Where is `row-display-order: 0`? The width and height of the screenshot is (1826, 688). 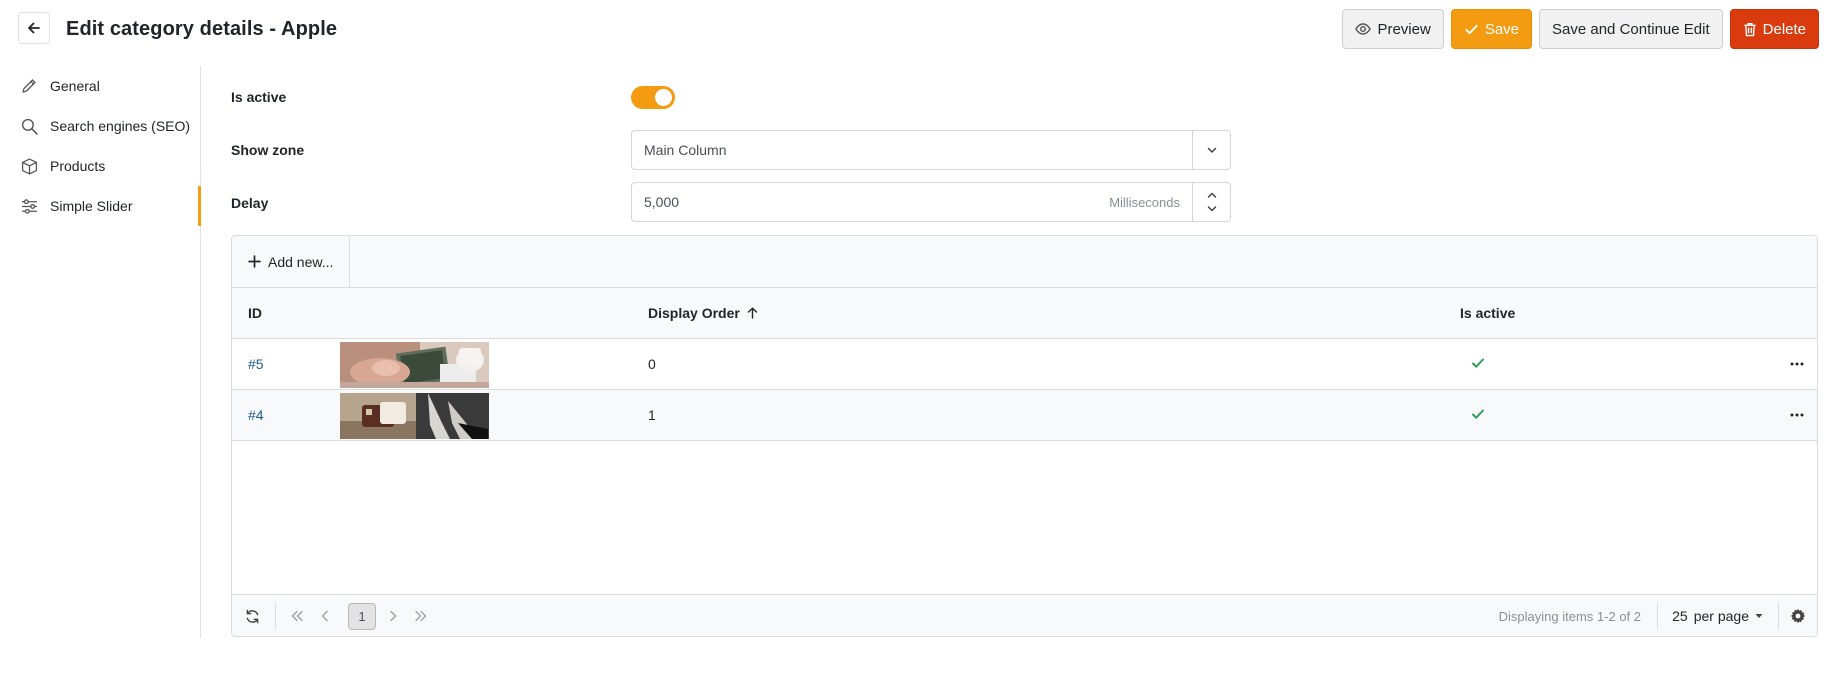 row-display-order: 0 is located at coordinates (652, 364).